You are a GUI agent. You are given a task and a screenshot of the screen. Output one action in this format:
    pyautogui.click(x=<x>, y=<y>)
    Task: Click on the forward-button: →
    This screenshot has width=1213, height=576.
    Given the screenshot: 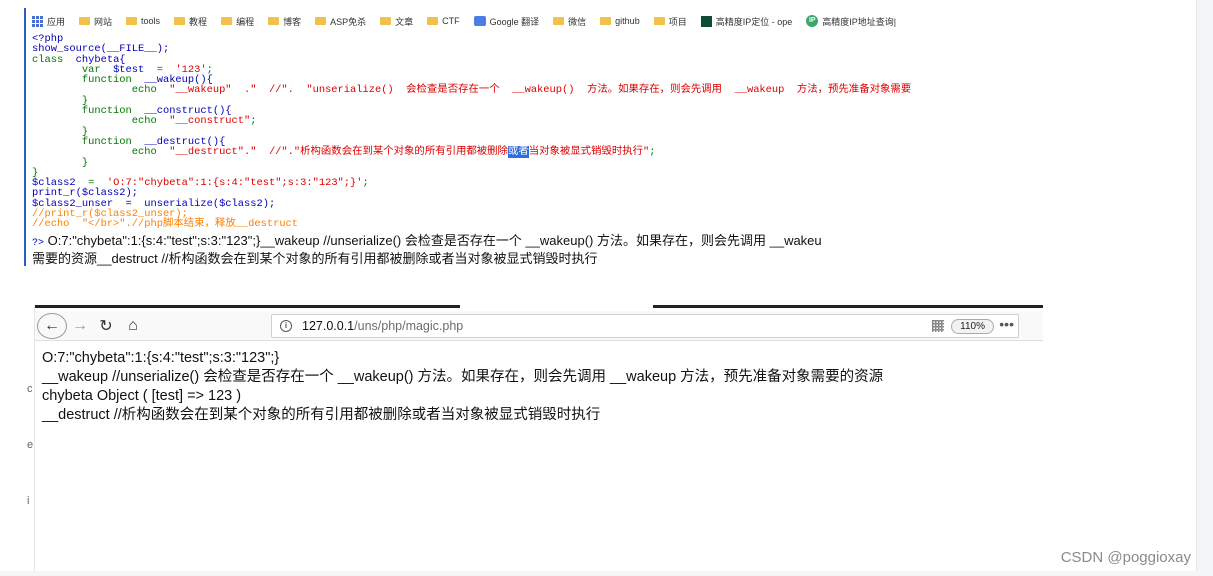 What is the action you would take?
    pyautogui.click(x=80, y=326)
    